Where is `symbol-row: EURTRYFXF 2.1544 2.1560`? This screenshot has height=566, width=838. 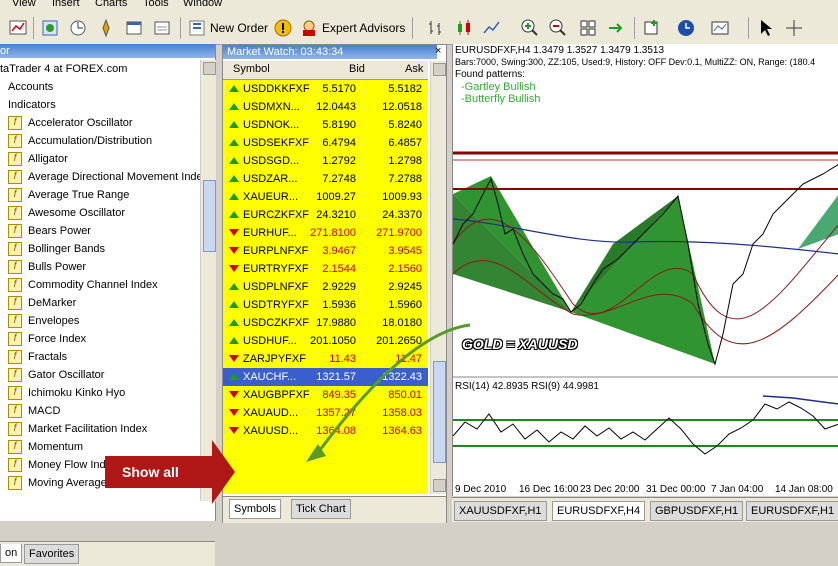 symbol-row: EURTRYFXF 2.1544 2.1560 is located at coordinates (325, 269).